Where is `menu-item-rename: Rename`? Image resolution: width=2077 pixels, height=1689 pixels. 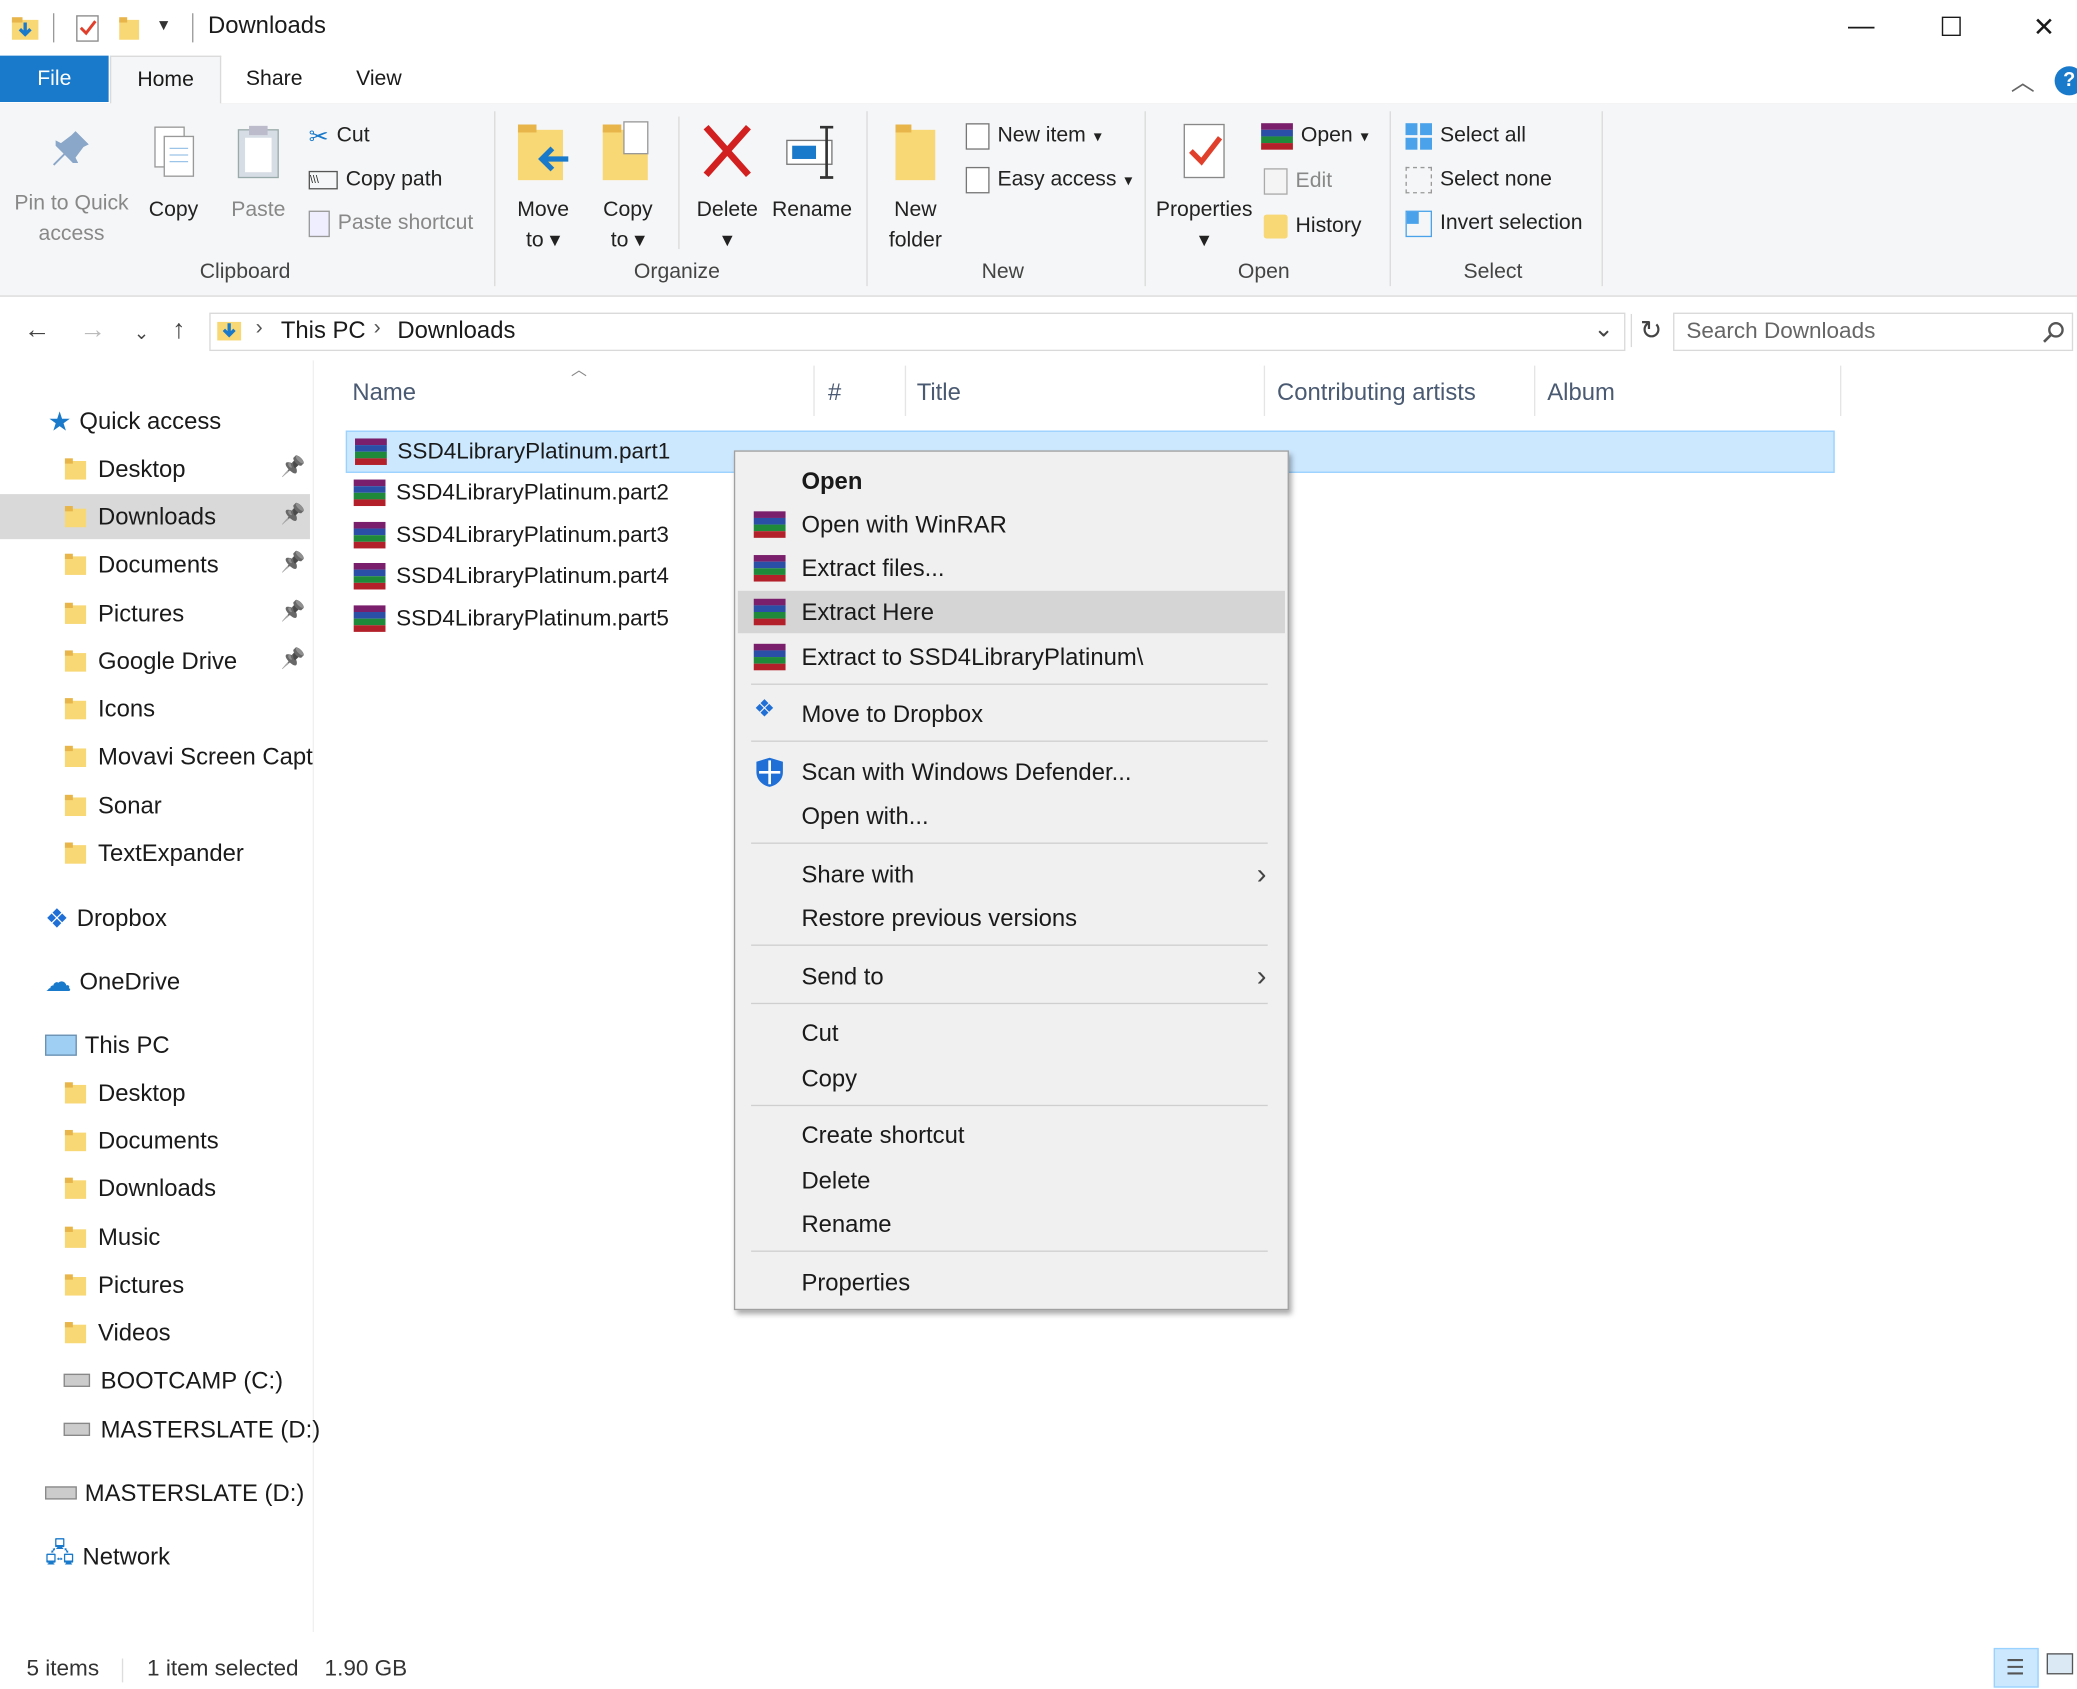
menu-item-rename: Rename is located at coordinates (1011, 1224).